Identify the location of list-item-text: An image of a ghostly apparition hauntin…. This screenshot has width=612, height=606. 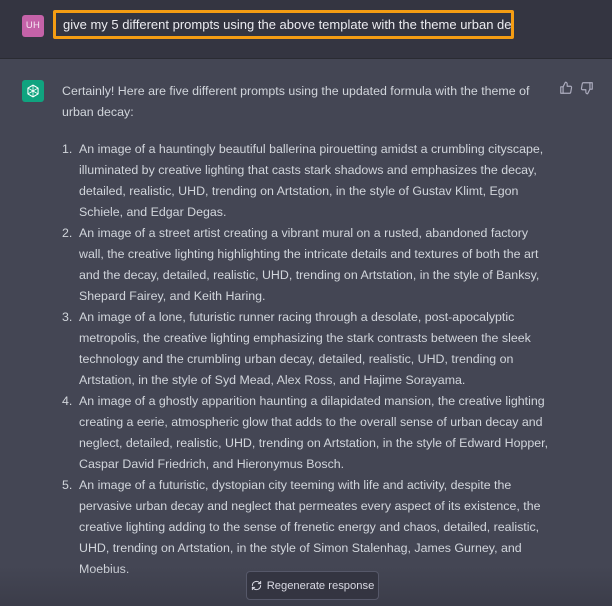
(314, 432).